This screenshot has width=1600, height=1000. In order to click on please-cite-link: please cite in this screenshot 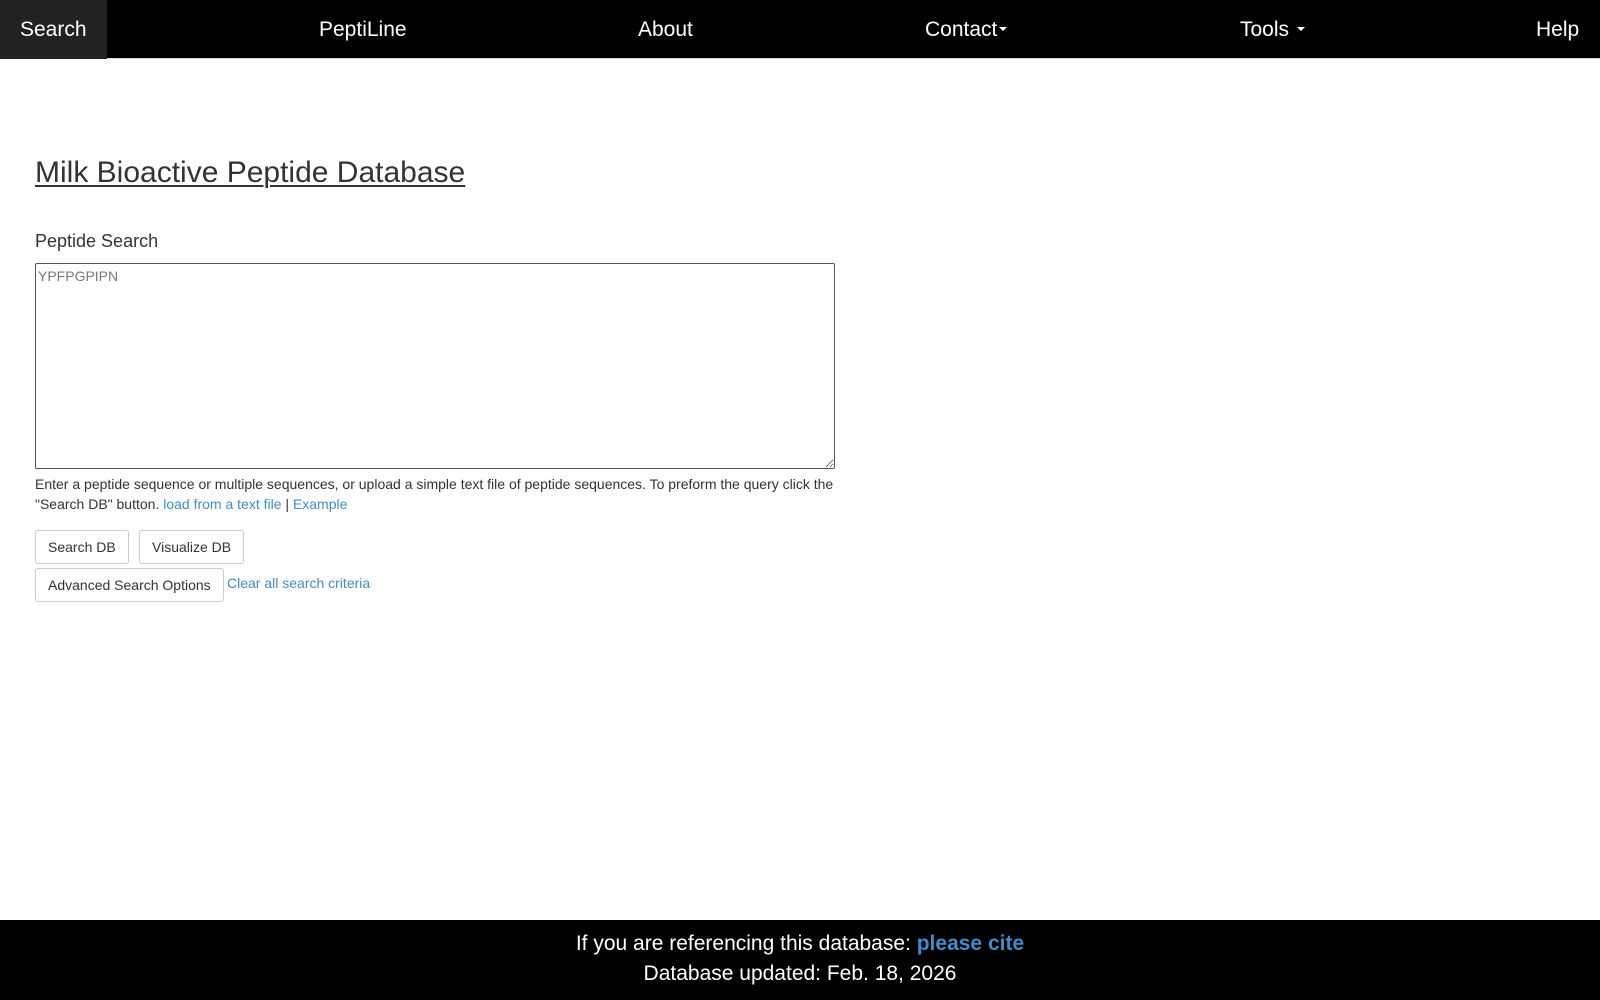, I will do `click(970, 943)`.